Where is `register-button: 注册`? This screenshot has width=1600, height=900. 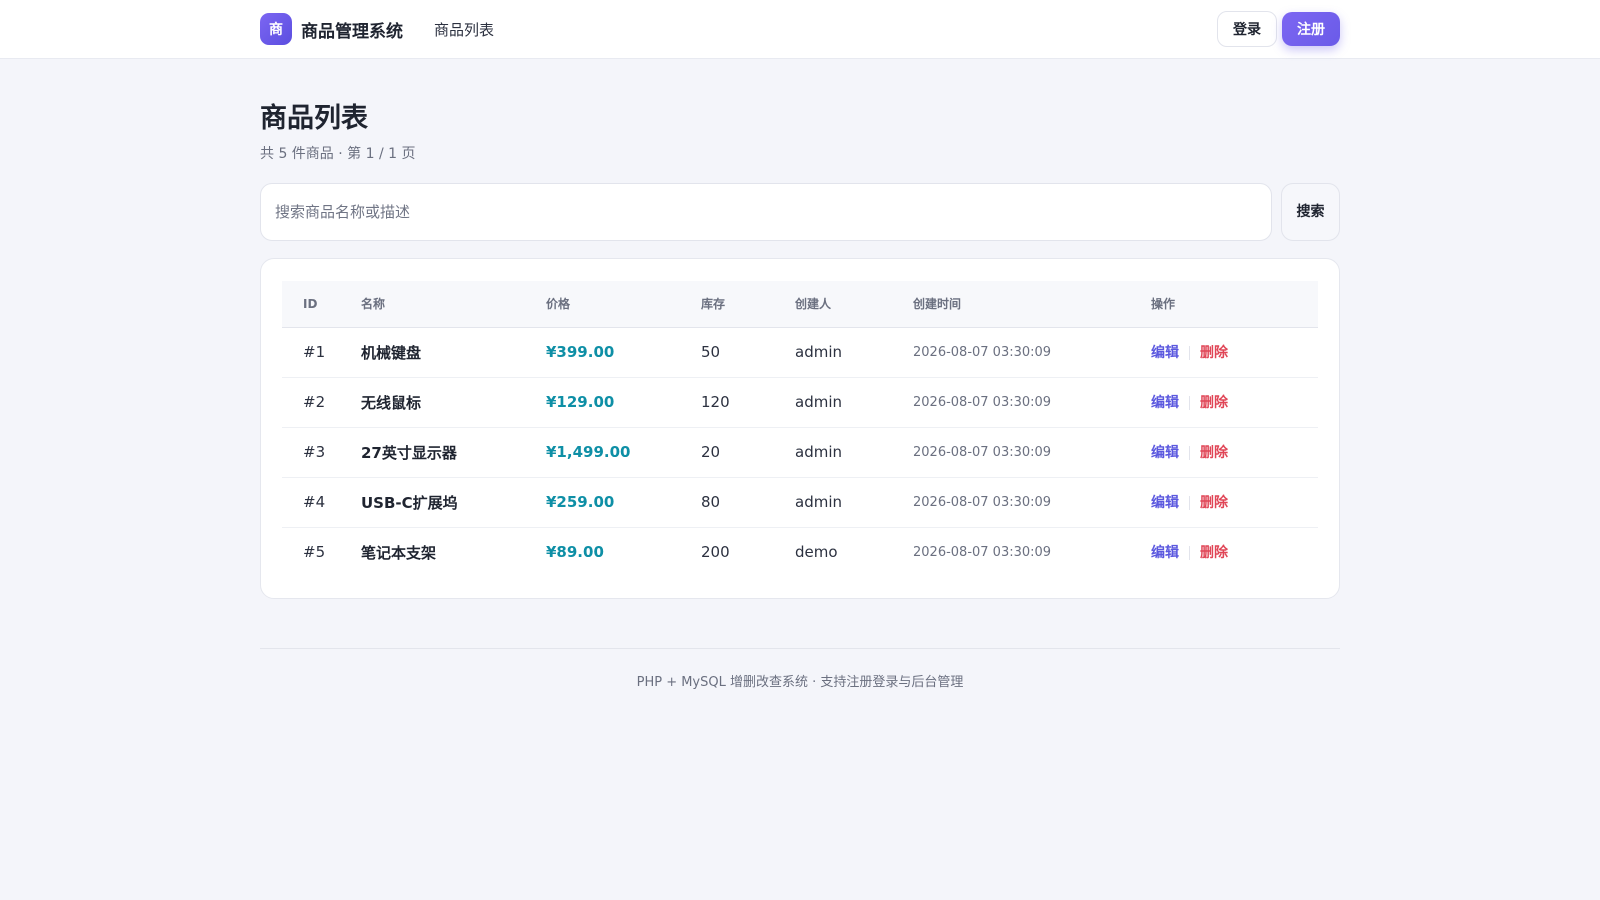
register-button: 注册 is located at coordinates (1311, 29).